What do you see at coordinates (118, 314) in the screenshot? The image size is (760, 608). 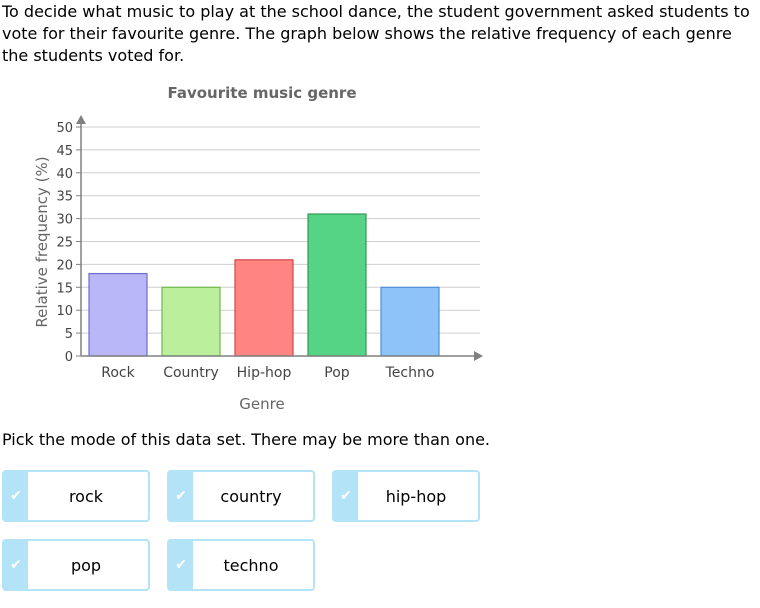 I see `bar-rock` at bounding box center [118, 314].